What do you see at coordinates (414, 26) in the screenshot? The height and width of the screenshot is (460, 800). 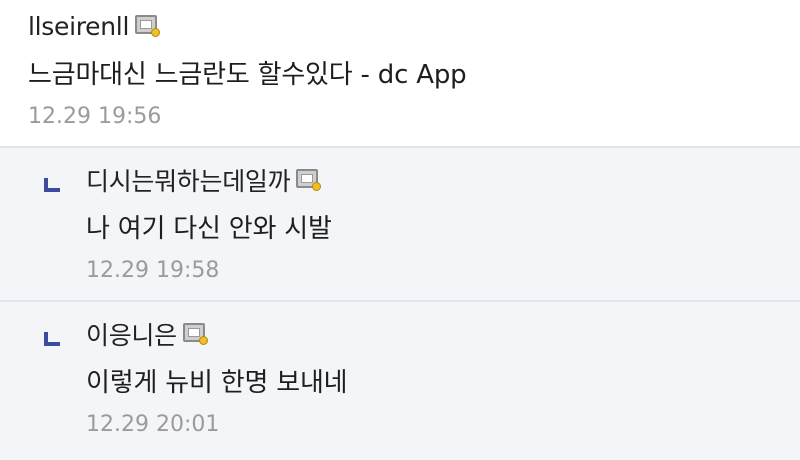 I see `comment-header: llseirenll` at bounding box center [414, 26].